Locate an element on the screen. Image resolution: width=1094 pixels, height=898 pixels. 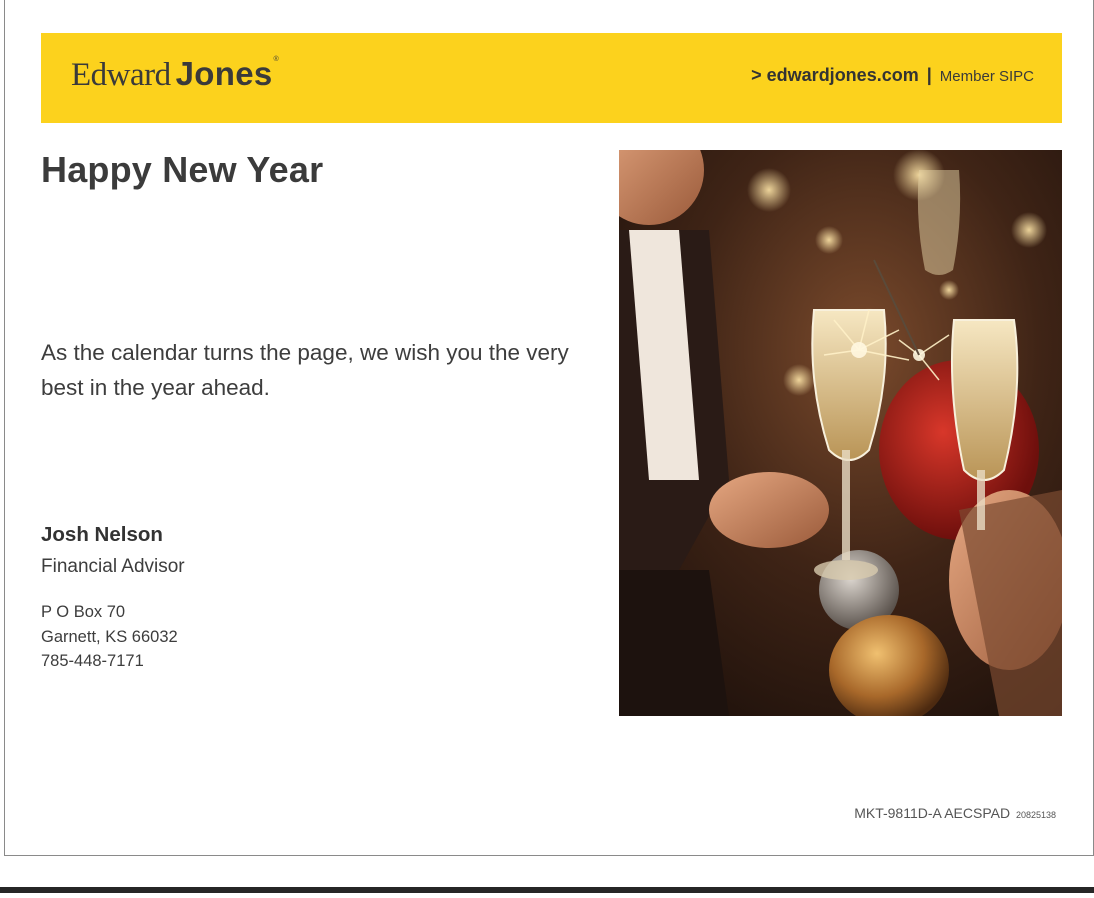
edward-jones-logo: Edward Jones ® is located at coordinates (175, 76).